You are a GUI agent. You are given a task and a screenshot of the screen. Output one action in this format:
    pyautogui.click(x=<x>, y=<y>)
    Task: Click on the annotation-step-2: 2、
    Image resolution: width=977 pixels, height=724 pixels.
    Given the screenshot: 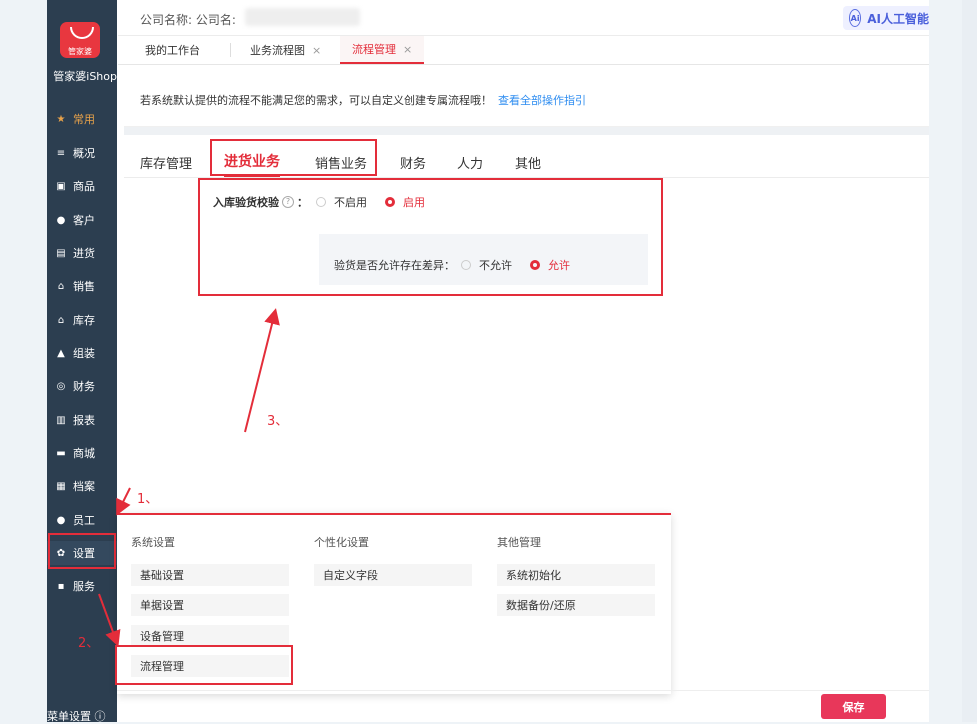 What is the action you would take?
    pyautogui.click(x=89, y=643)
    